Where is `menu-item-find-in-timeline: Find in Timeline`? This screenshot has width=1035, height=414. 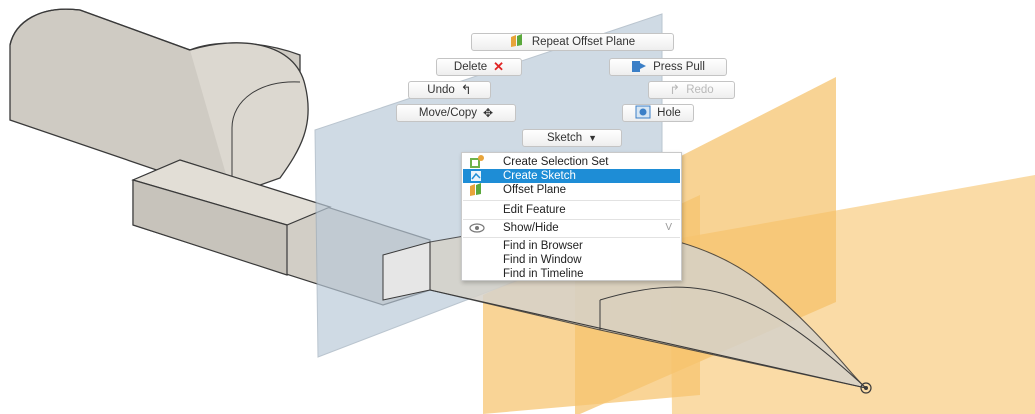
menu-item-find-in-timeline: Find in Timeline is located at coordinates (571, 274).